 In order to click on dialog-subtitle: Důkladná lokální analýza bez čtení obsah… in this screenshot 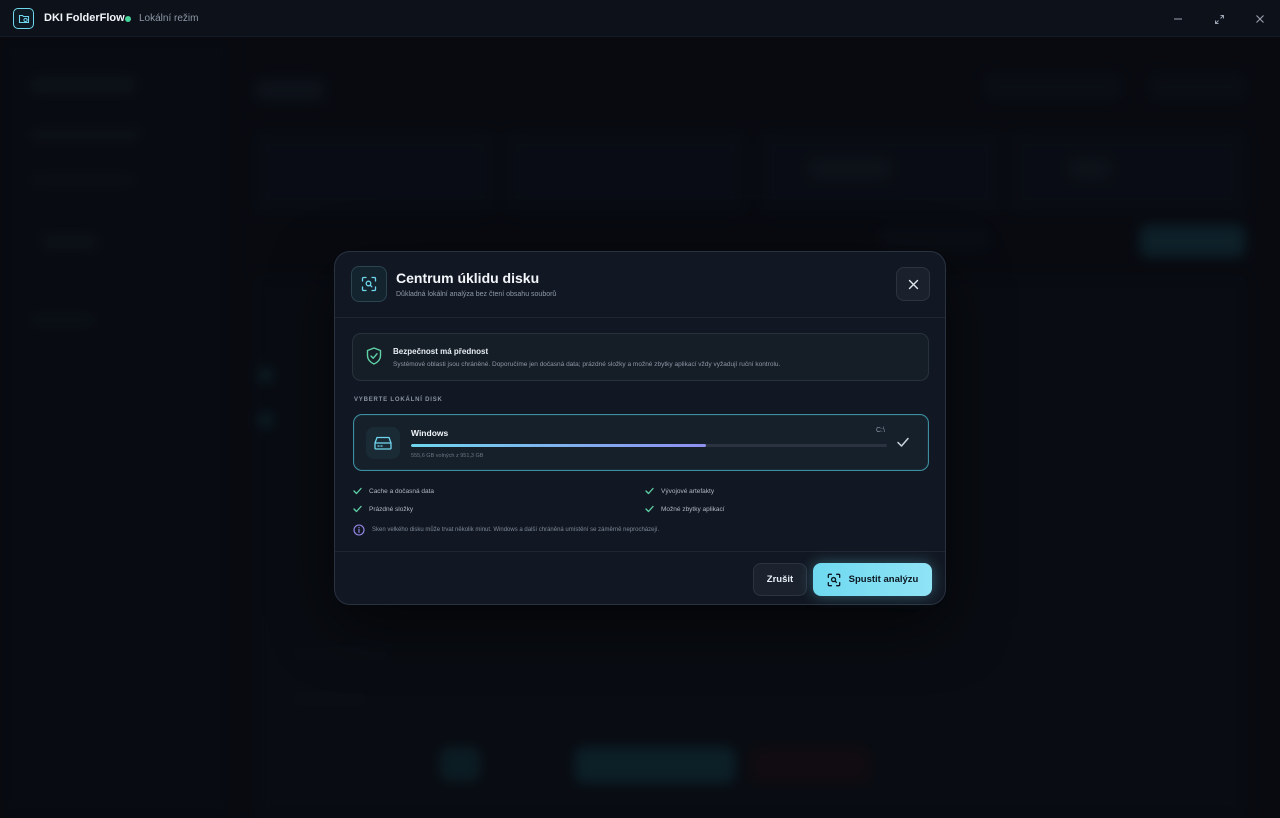, I will do `click(476, 294)`.